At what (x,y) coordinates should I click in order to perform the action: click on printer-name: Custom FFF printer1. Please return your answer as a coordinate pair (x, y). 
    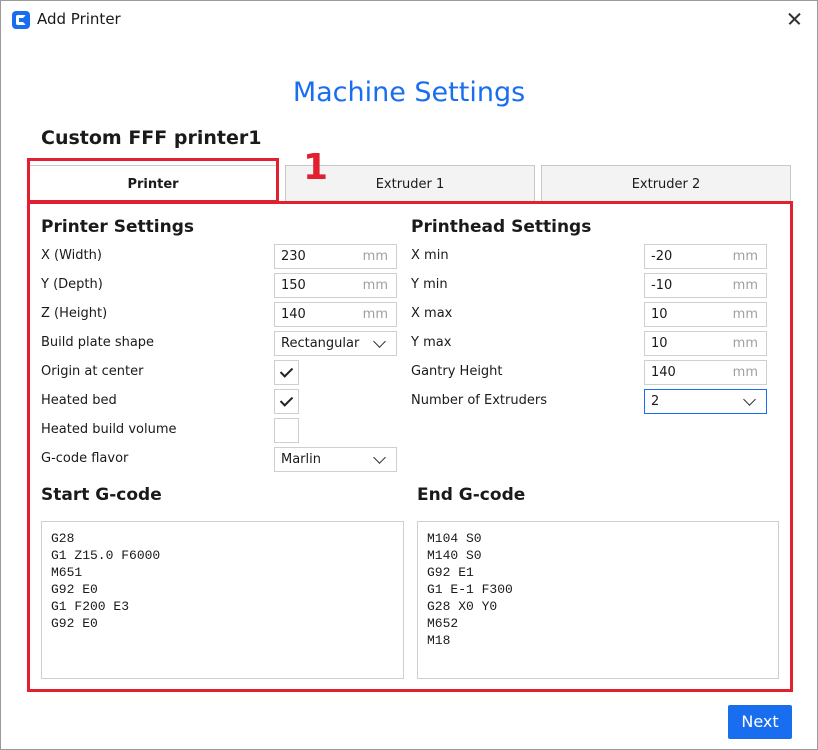
    Looking at the image, I should click on (151, 138).